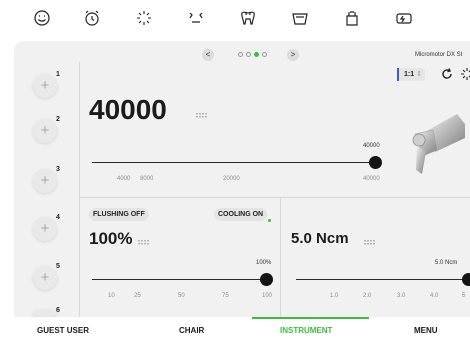 The image size is (470, 344). I want to click on torque-tick: 3.0, so click(401, 296).